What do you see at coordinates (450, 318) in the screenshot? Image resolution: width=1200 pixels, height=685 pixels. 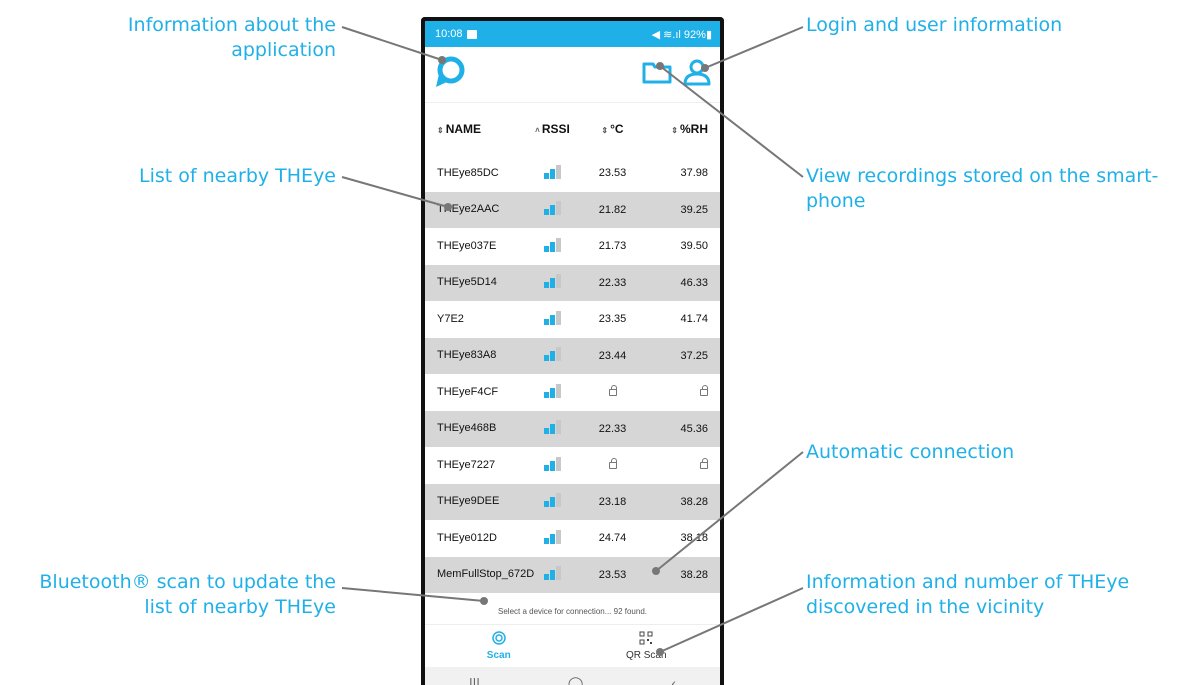 I see `device-name: Y7E2` at bounding box center [450, 318].